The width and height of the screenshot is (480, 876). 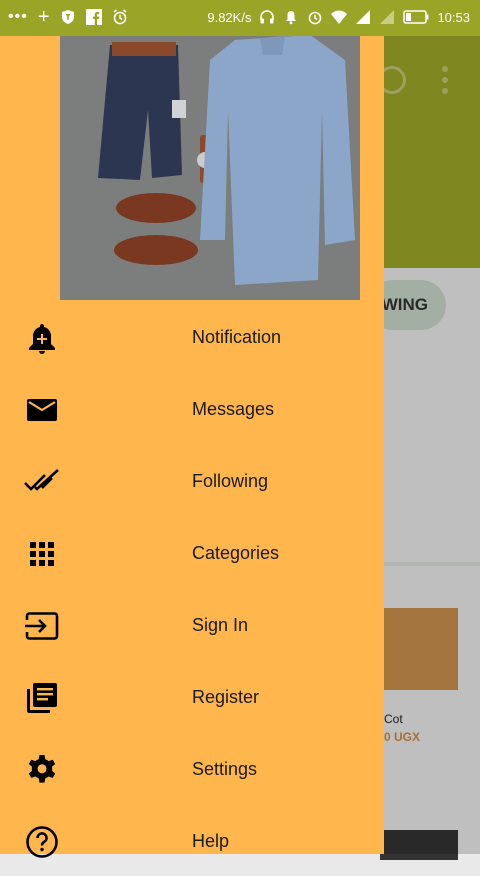 What do you see at coordinates (41, 480) in the screenshot?
I see `double-check-icon` at bounding box center [41, 480].